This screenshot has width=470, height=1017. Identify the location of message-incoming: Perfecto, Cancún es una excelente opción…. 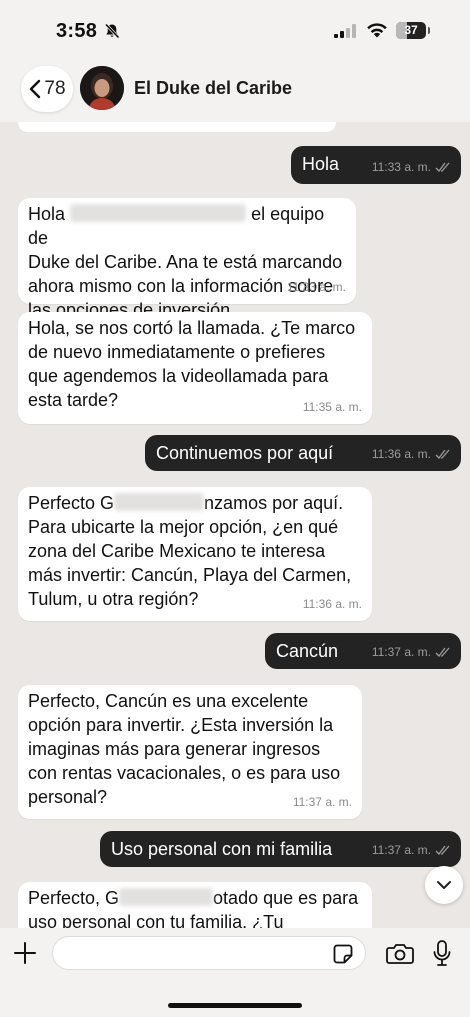
(190, 752).